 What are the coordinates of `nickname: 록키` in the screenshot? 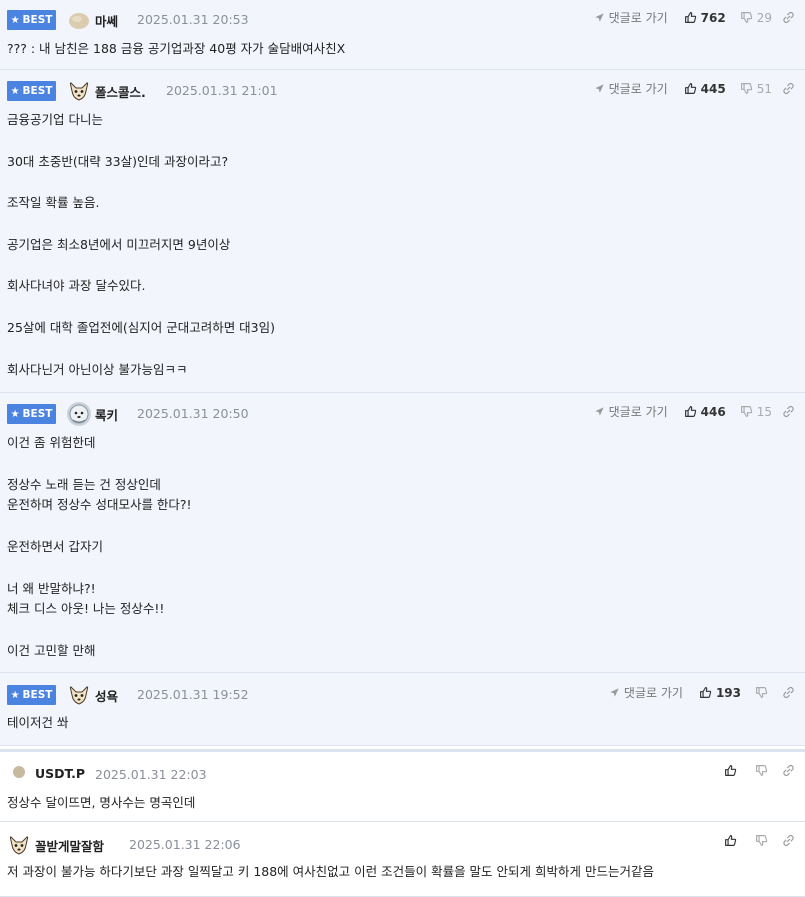 It's located at (106, 414).